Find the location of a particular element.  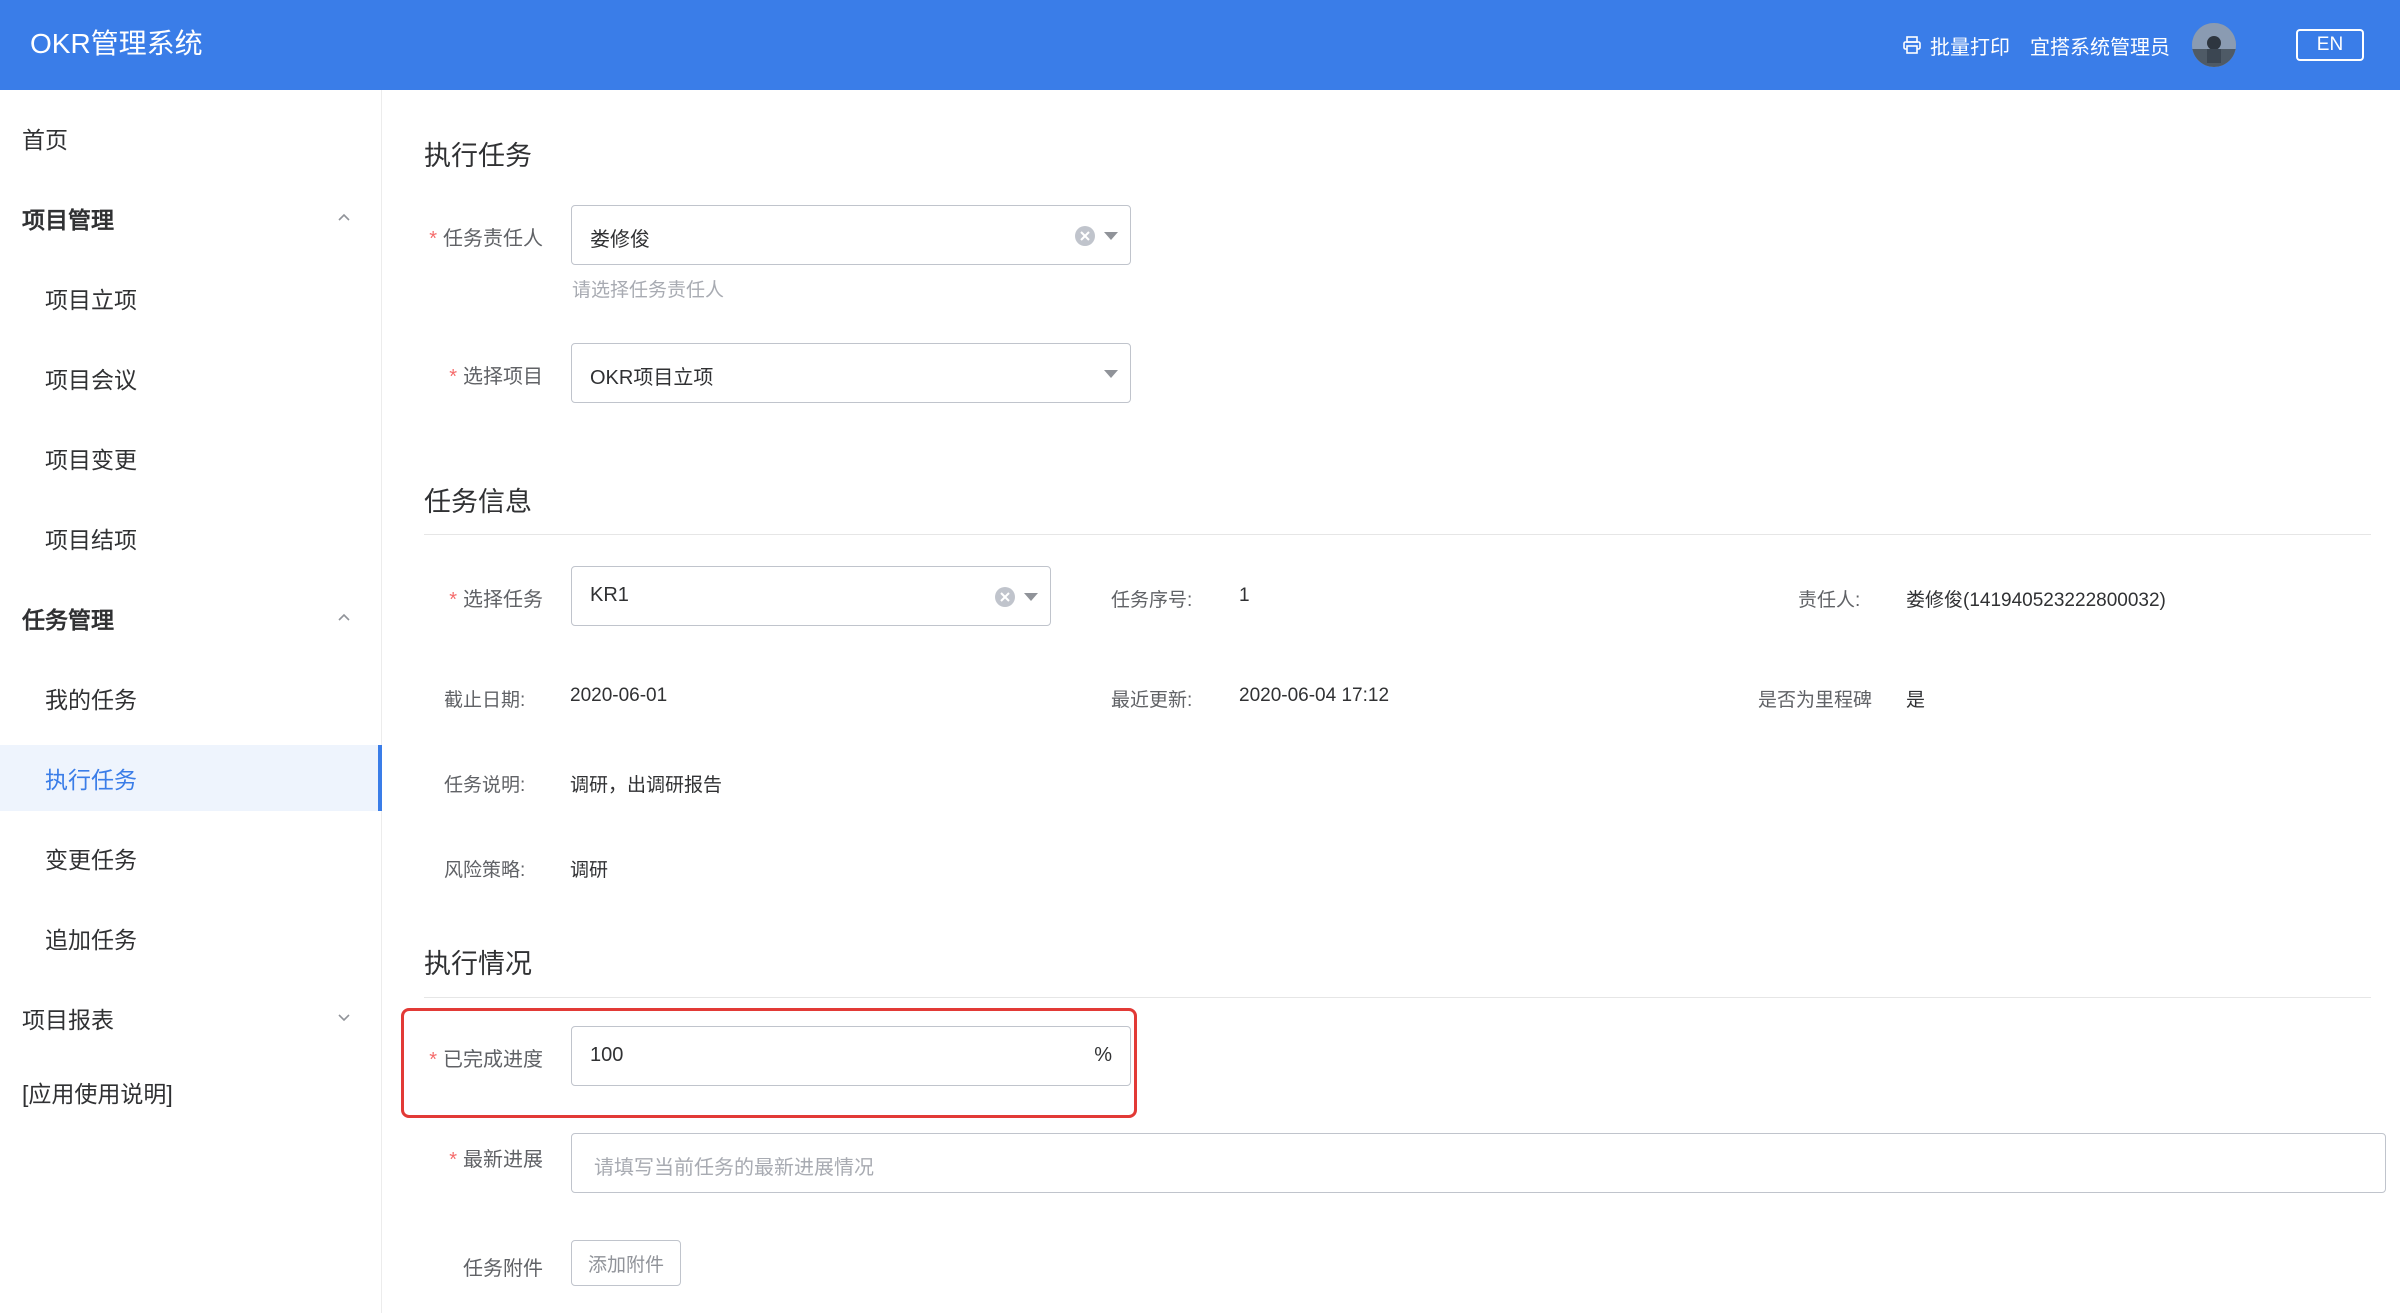

latest-progress-placeholder: 请填写当前任务的最新进展情况 is located at coordinates (734, 1168).